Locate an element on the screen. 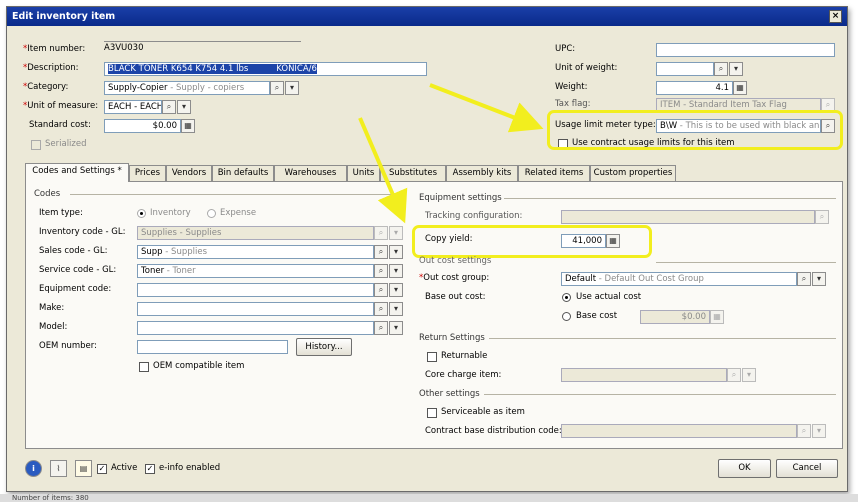  arrow-to-usage-limit is located at coordinates (486, 108).